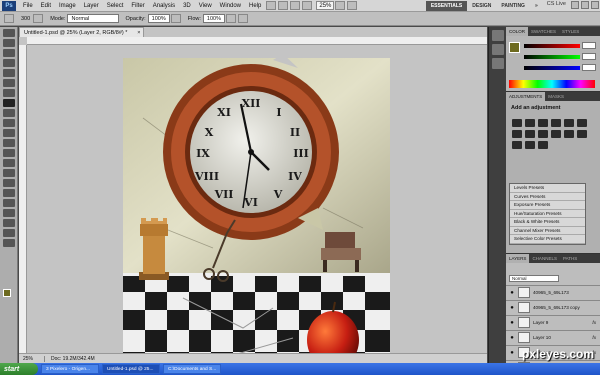 The image size is (600, 375). Describe the element at coordinates (9, 18) in the screenshot. I see `brush-tool-icon` at that location.